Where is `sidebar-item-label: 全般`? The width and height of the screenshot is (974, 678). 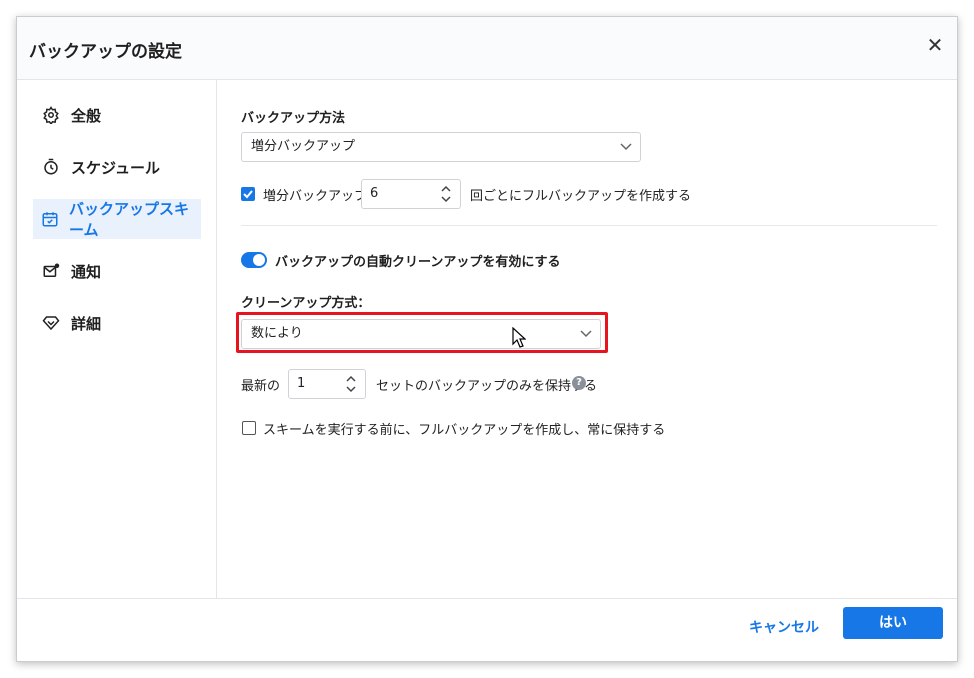 sidebar-item-label: 全般 is located at coordinates (86, 115).